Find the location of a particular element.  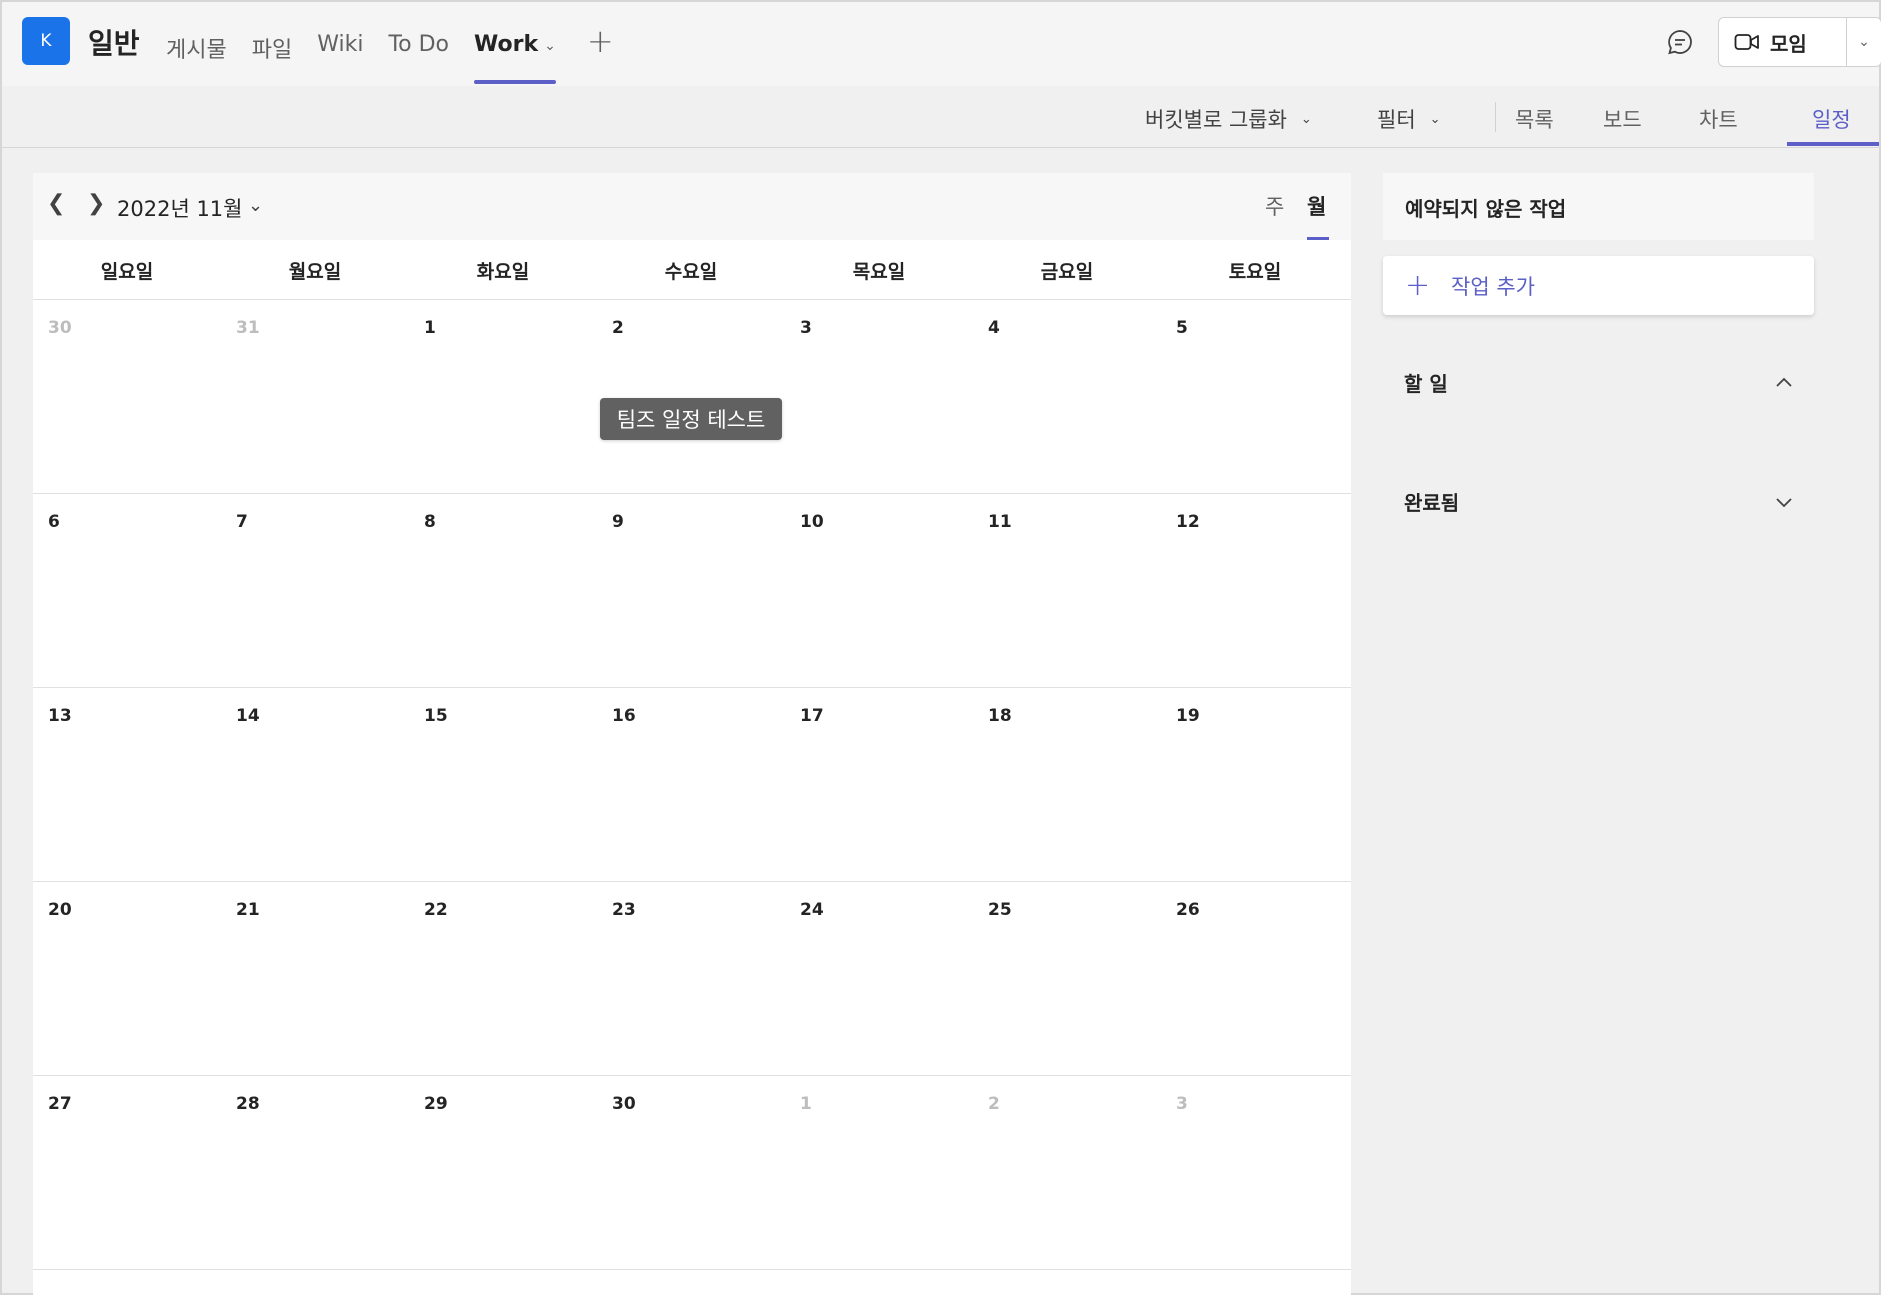

chevron-up-icon is located at coordinates (1784, 383).